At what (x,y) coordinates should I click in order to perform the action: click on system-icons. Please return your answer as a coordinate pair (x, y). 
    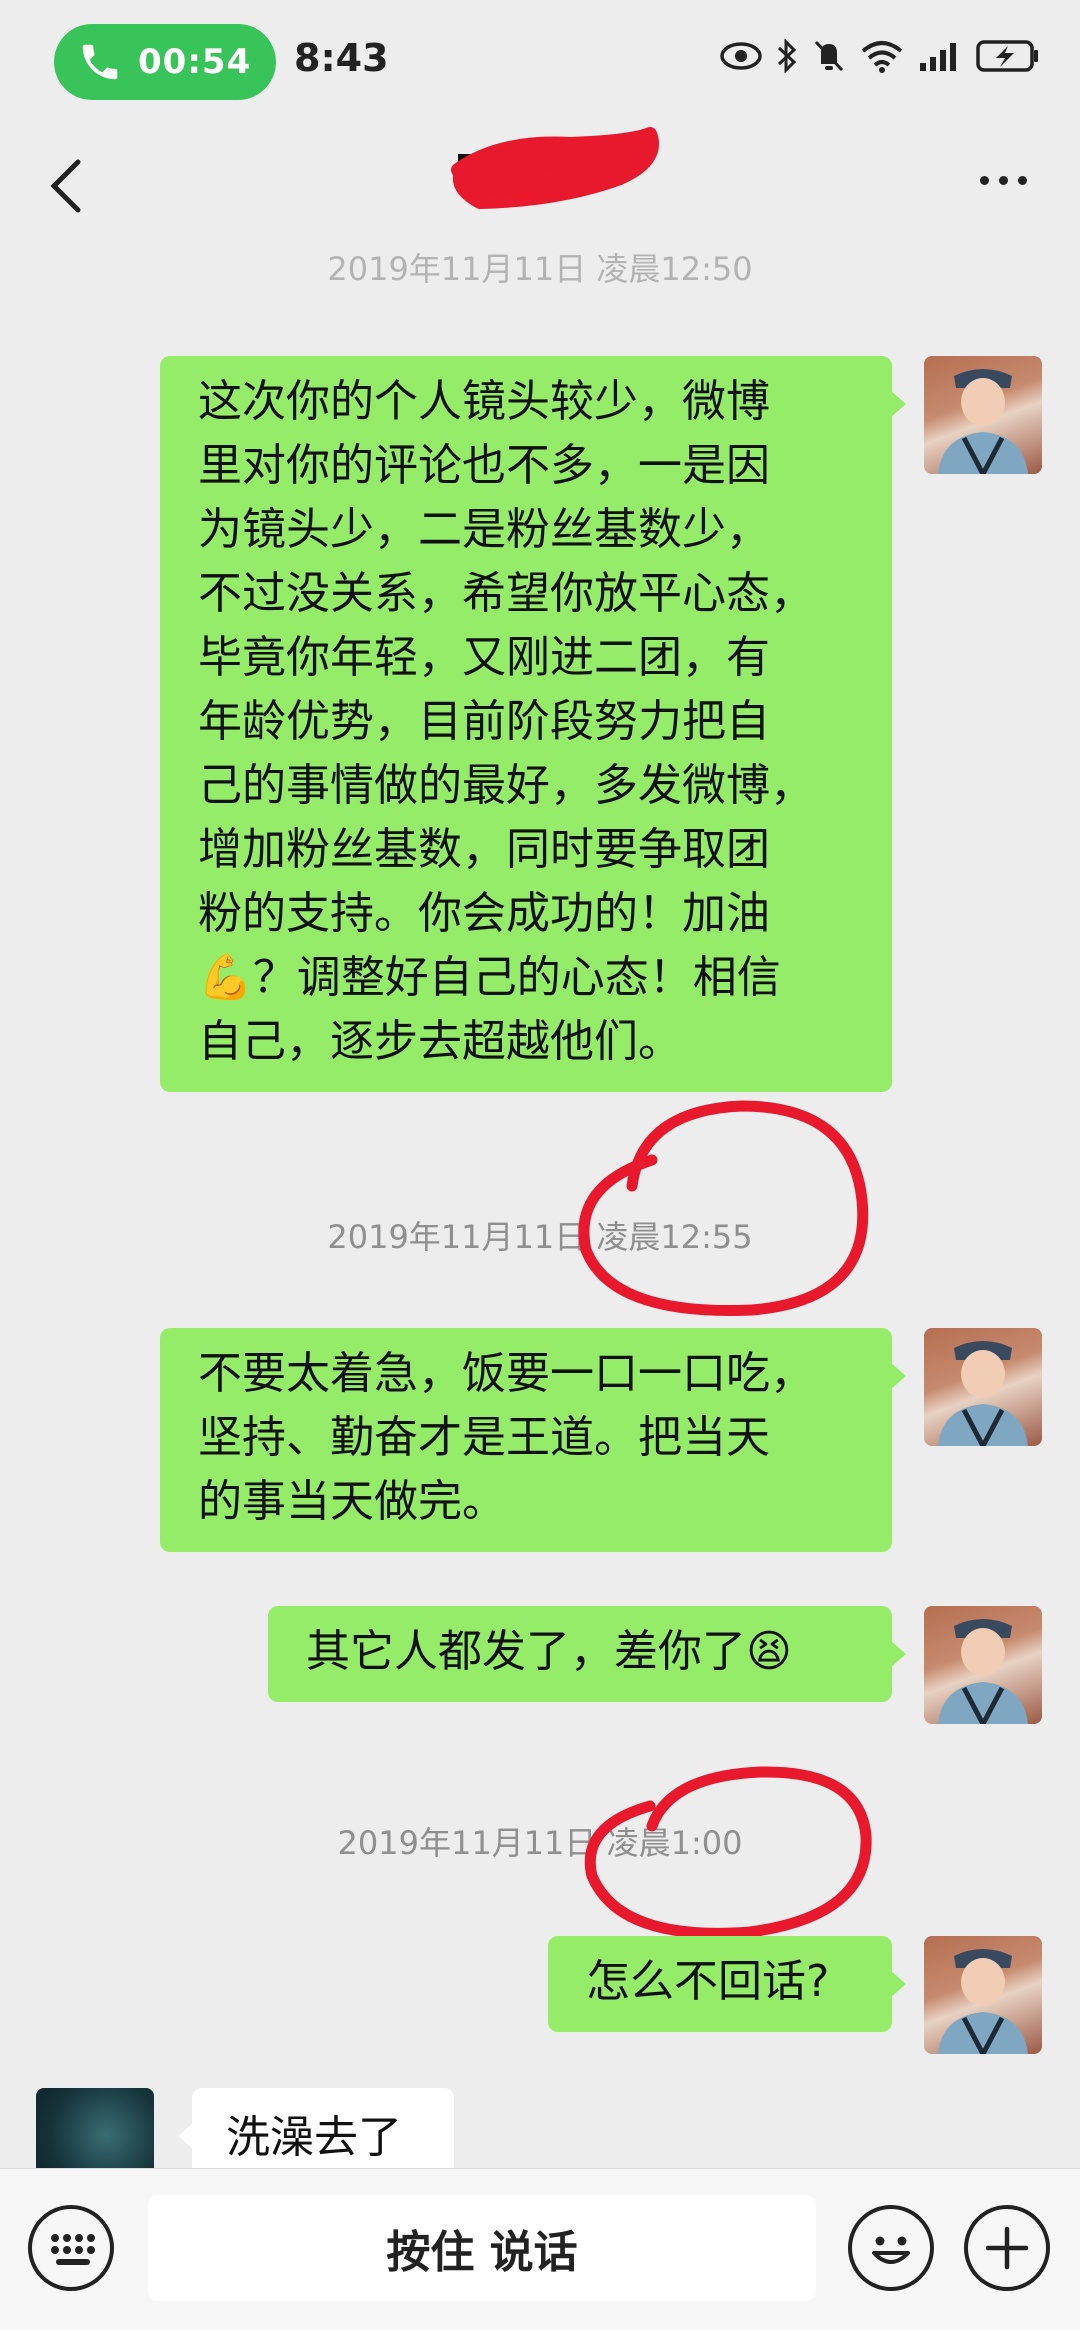
    Looking at the image, I should click on (880, 56).